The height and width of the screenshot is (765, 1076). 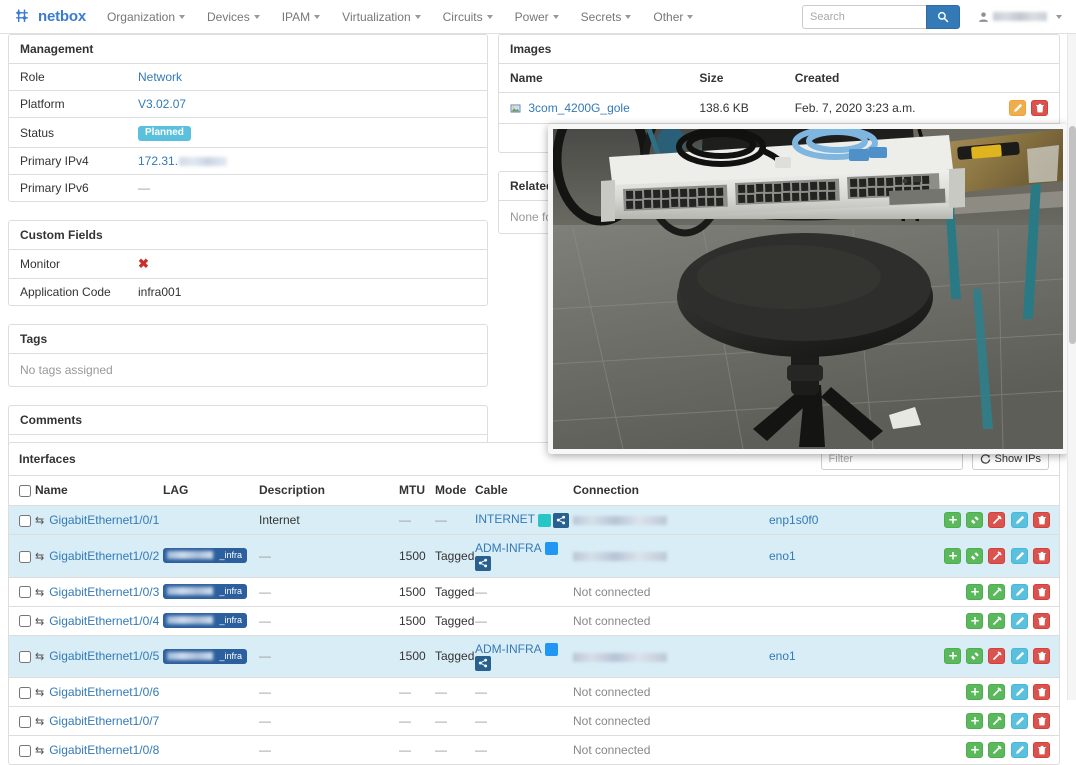 I want to click on col-lag: LAG, so click(x=211, y=491).